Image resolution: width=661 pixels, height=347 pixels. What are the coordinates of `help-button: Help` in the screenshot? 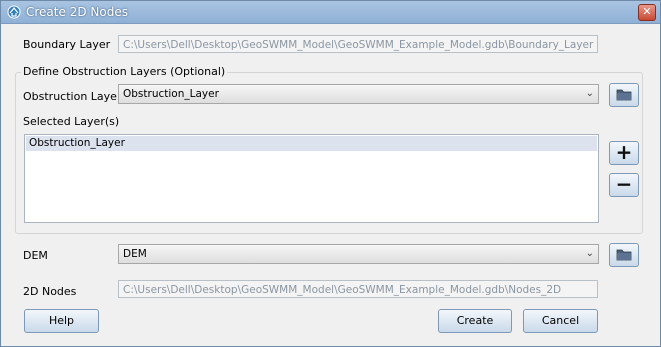 It's located at (61, 321).